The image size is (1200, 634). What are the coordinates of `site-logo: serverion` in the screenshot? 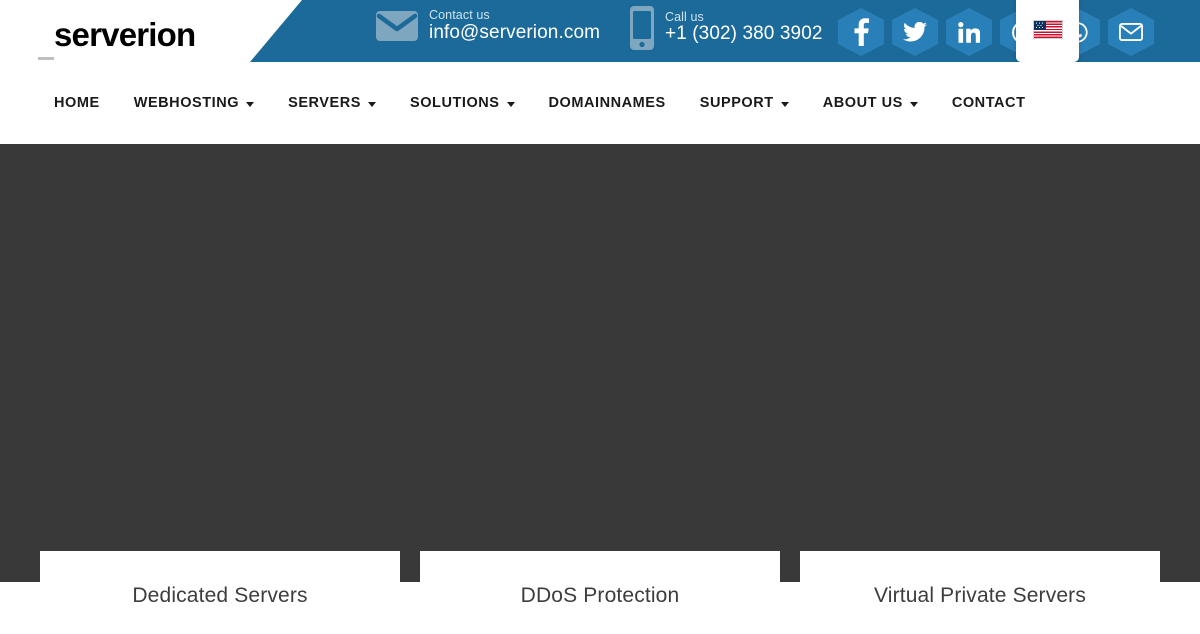 It's located at (125, 35).